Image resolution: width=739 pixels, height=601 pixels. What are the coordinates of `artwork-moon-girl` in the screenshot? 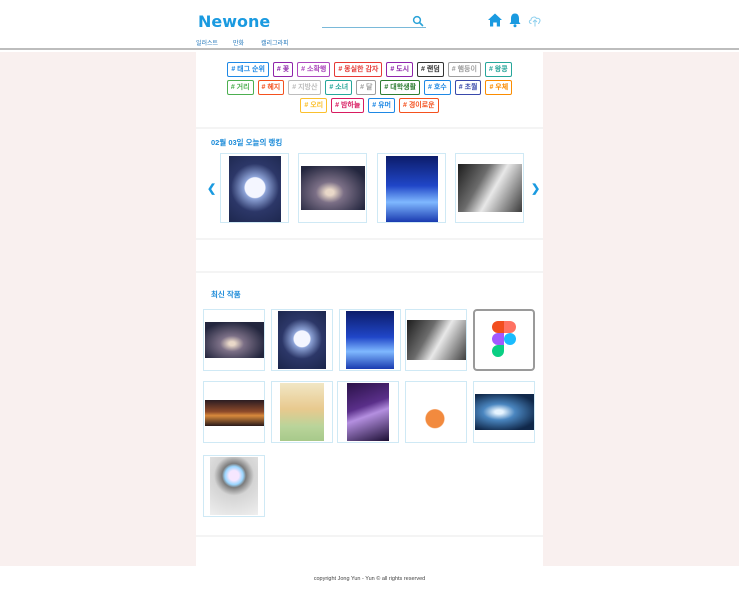 It's located at (255, 189).